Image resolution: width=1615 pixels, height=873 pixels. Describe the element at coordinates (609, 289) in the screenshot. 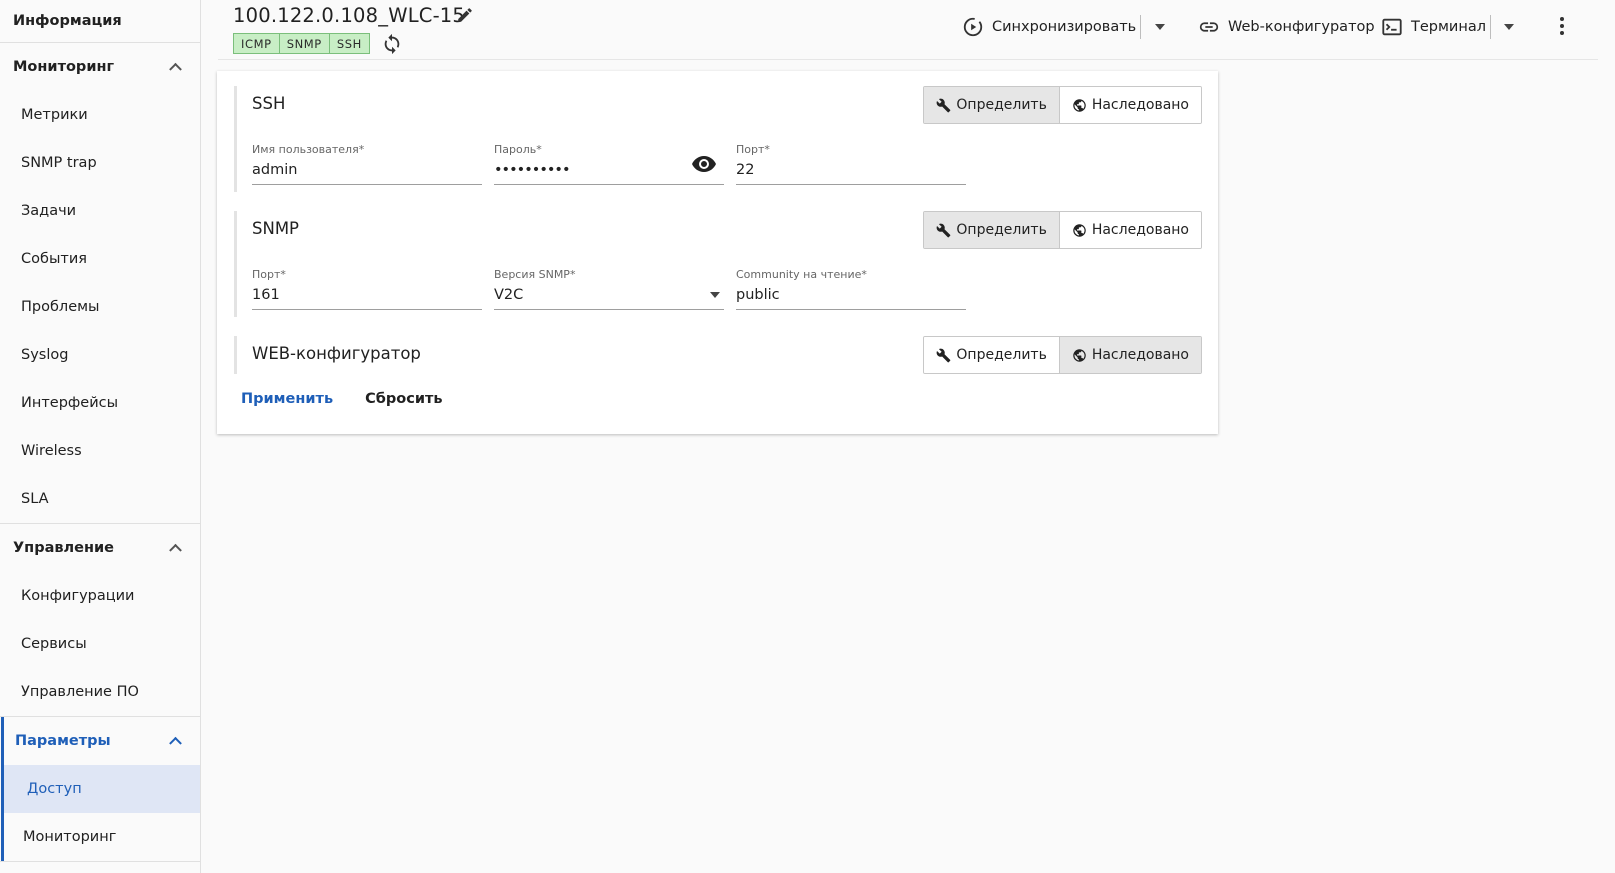

I see `snmp-version-select: Версия SNMP* V2C` at that location.